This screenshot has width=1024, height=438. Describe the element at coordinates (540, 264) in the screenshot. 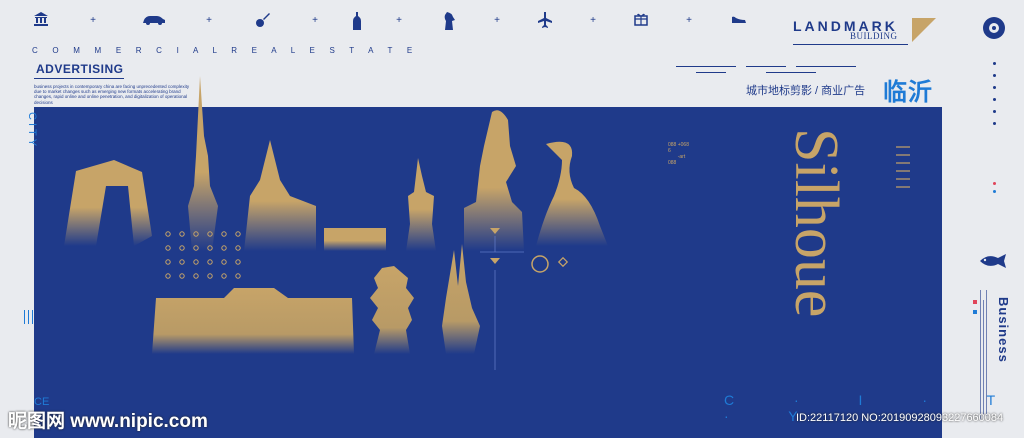

I see `ring-ornament` at that location.